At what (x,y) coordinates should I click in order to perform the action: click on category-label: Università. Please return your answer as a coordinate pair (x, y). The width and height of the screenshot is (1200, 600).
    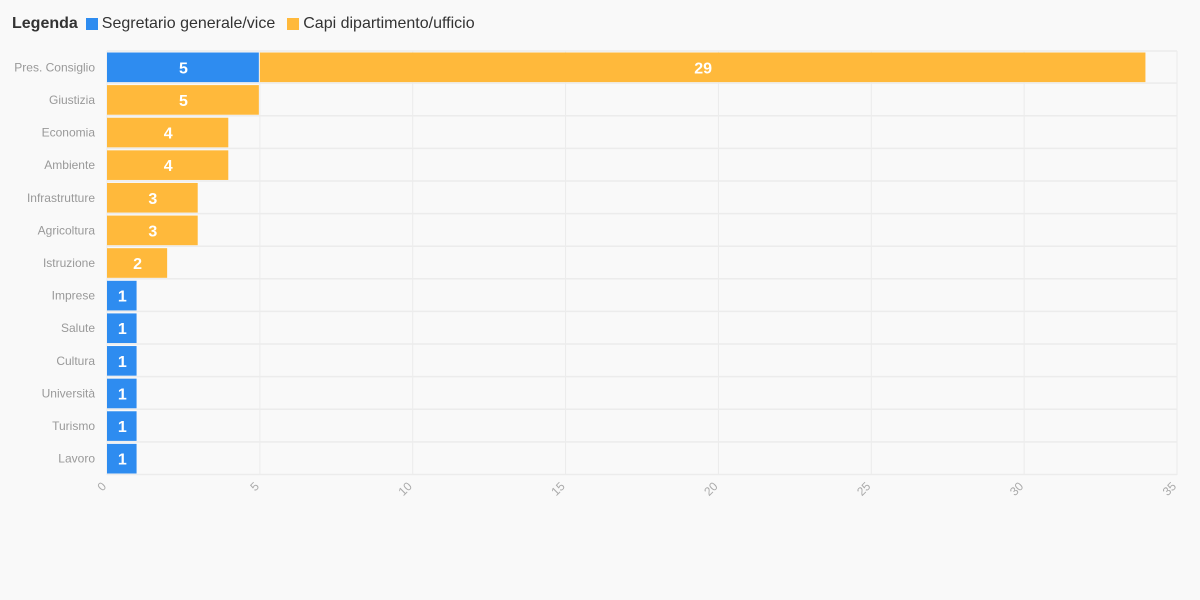
    Looking at the image, I should click on (69, 393).